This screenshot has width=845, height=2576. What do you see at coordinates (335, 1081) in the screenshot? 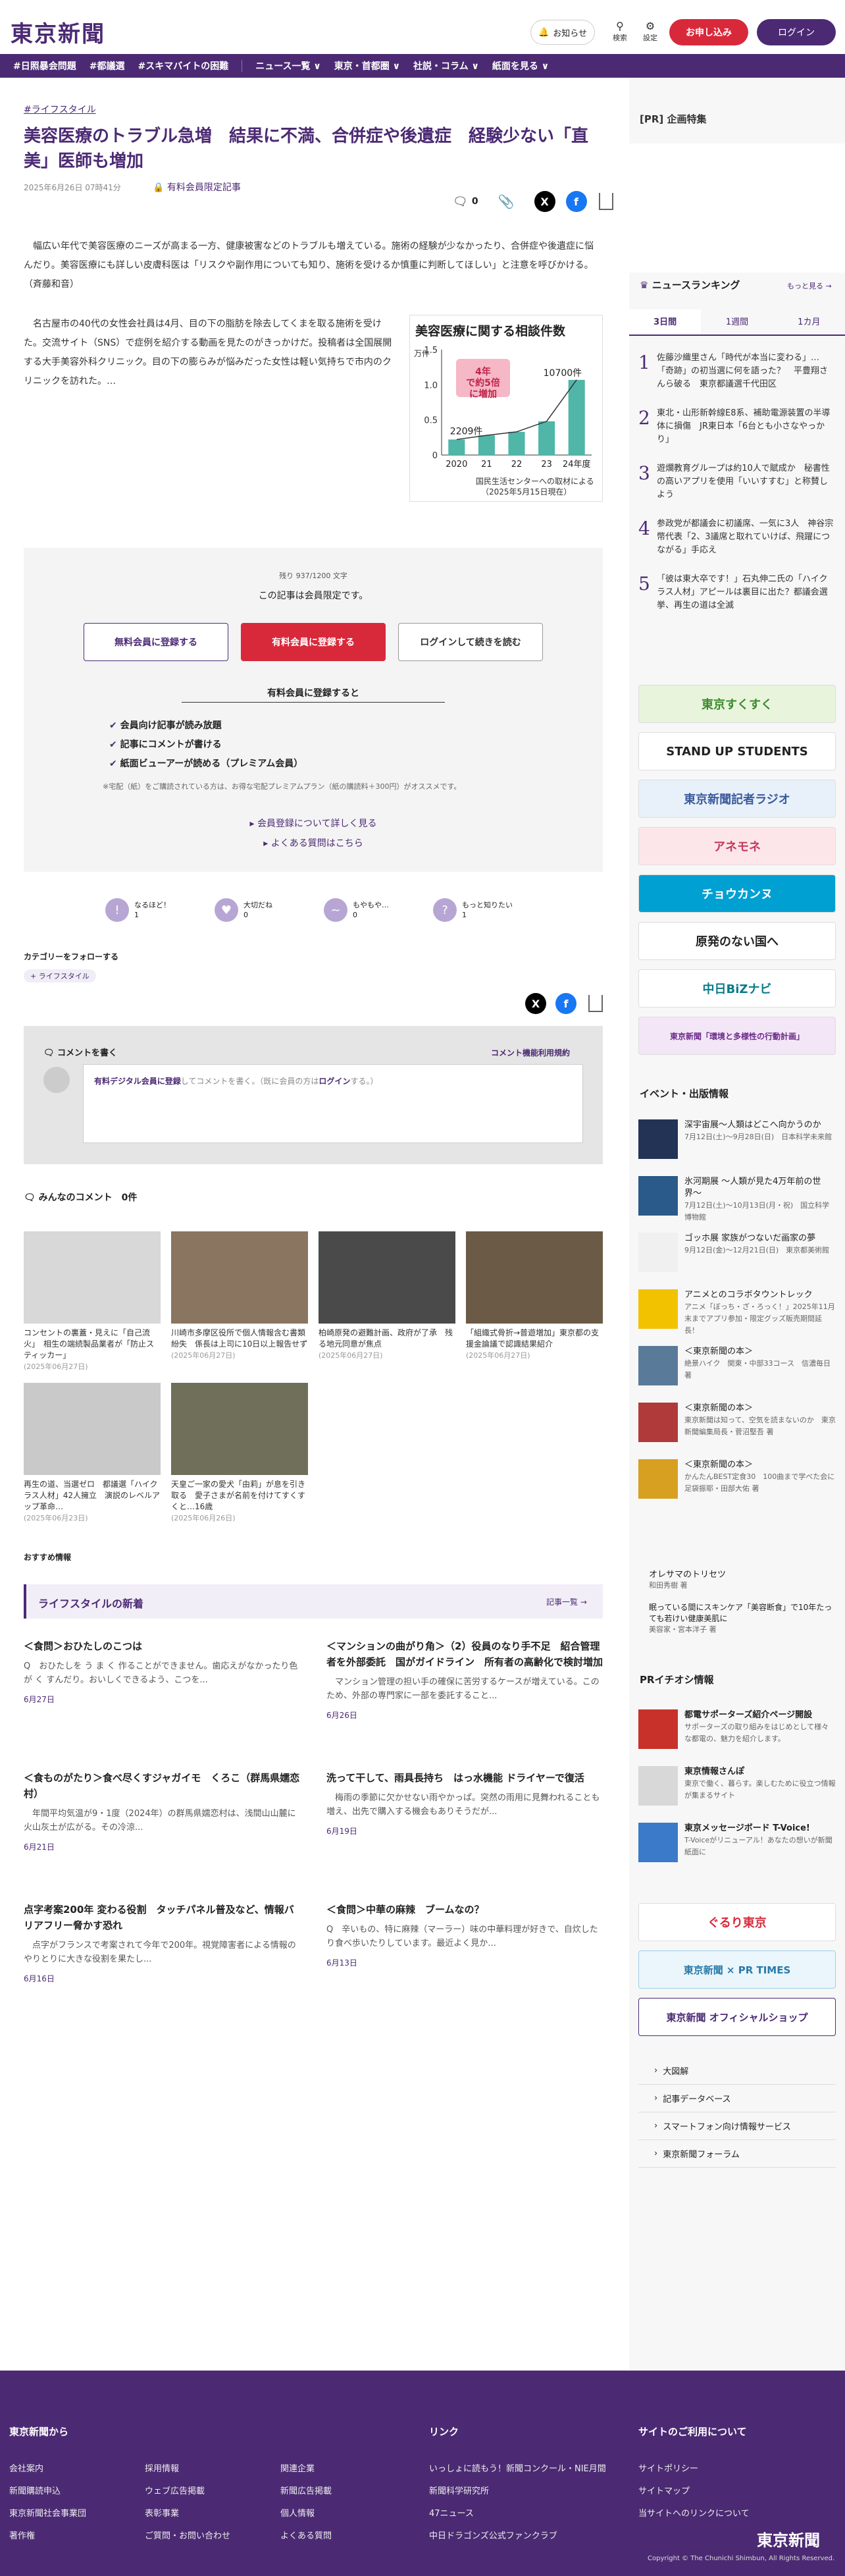
I see `comment-login-link: ログイン` at bounding box center [335, 1081].